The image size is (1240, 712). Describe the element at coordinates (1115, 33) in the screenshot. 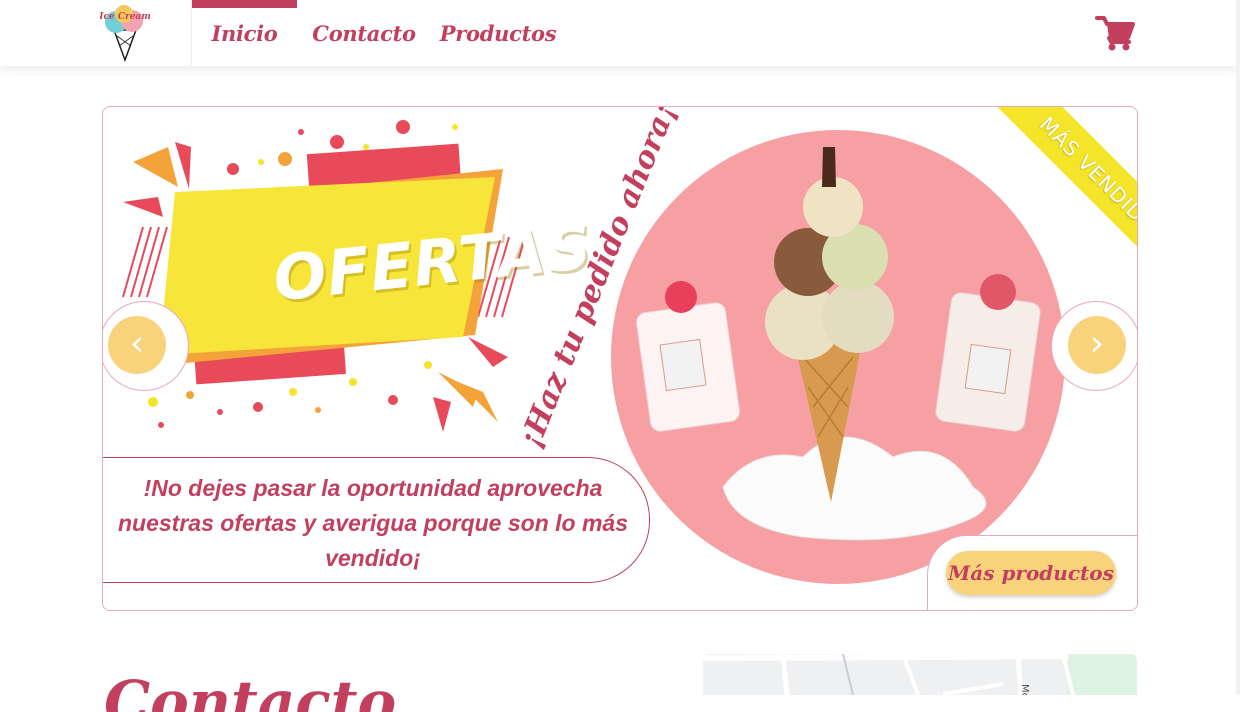

I see `shopping-cart-icon` at that location.